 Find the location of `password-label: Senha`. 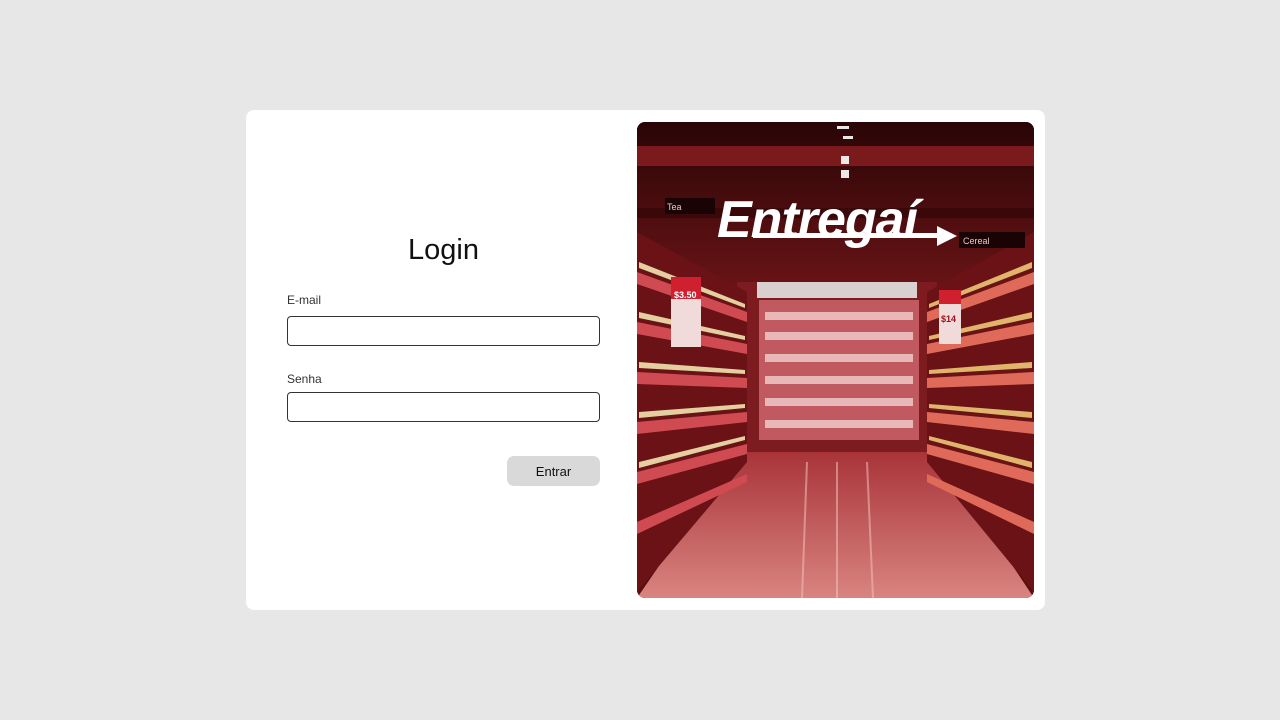

password-label: Senha is located at coordinates (304, 379).